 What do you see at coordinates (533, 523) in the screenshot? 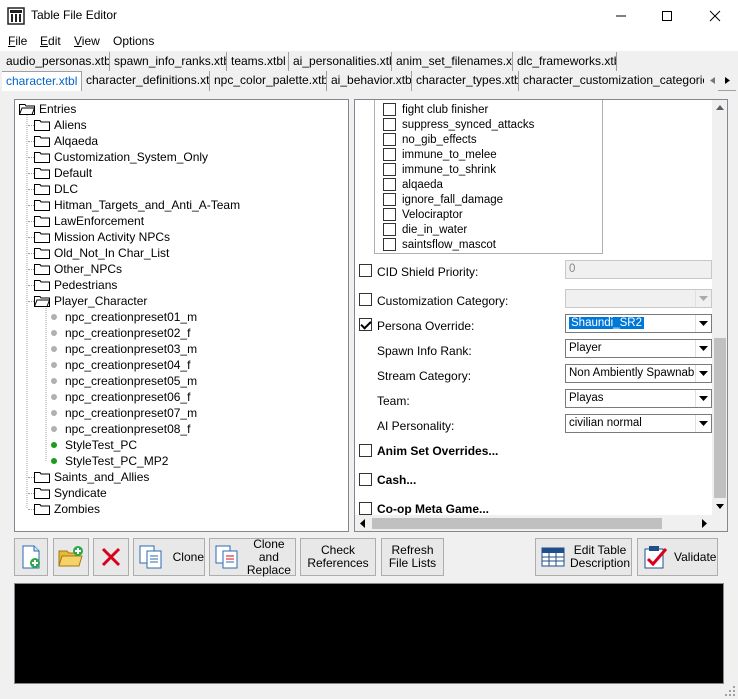
I see `hscroll-arrows-icon` at bounding box center [533, 523].